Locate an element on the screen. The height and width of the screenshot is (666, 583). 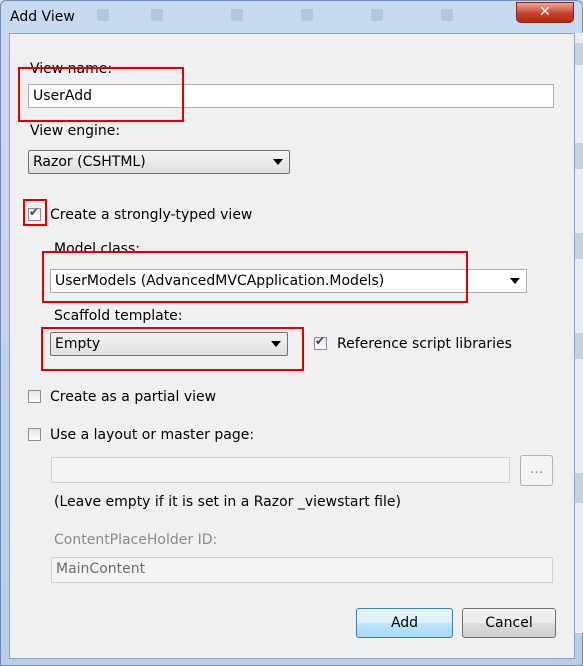
view-engine-label: View engine: is located at coordinates (75, 131).